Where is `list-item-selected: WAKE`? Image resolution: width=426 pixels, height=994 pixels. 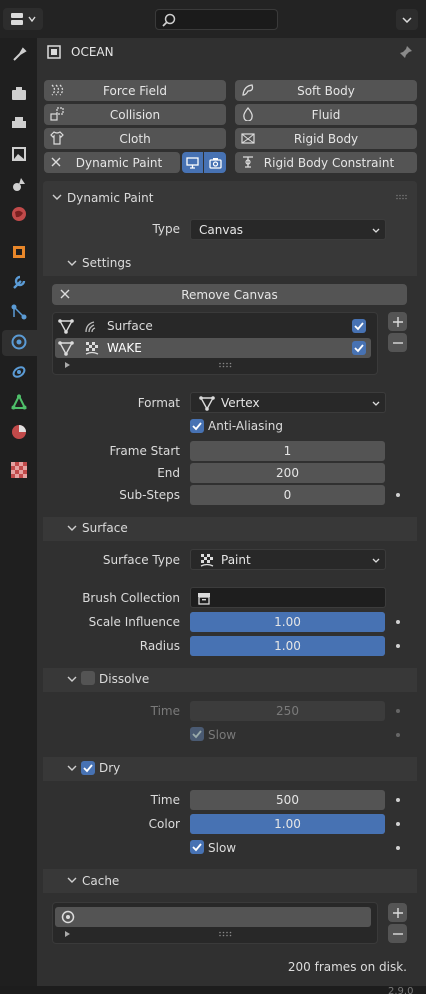
list-item-selected: WAKE is located at coordinates (213, 348).